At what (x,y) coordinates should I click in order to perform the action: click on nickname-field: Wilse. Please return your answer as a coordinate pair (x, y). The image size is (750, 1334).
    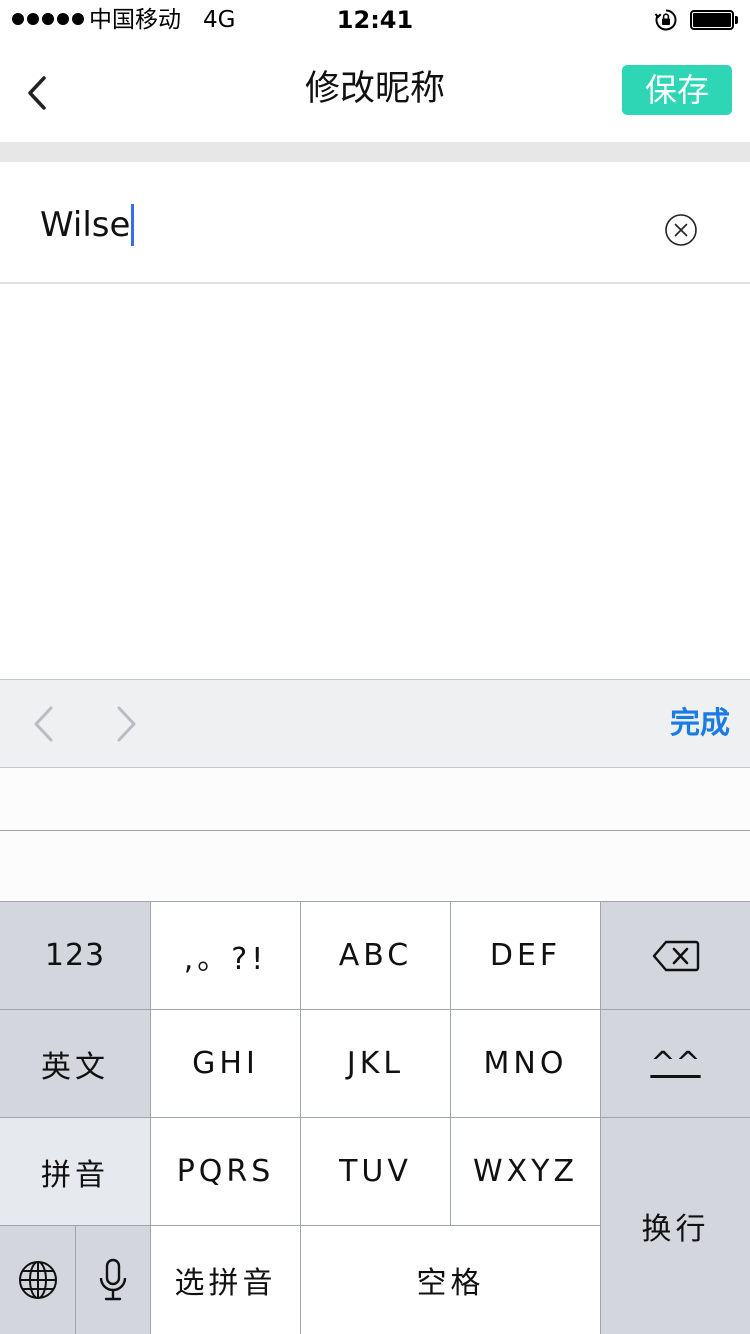
    Looking at the image, I should click on (87, 225).